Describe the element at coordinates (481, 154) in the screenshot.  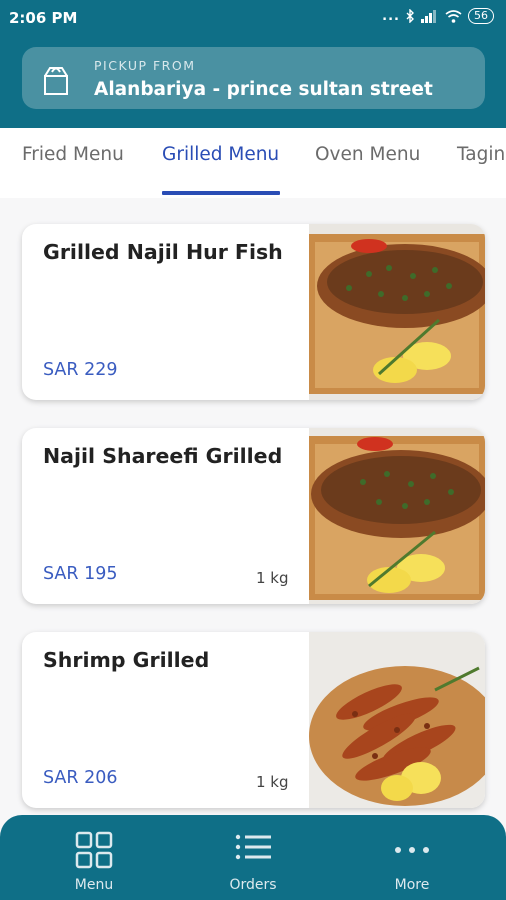
I see `tab-tagine: Tagine` at that location.